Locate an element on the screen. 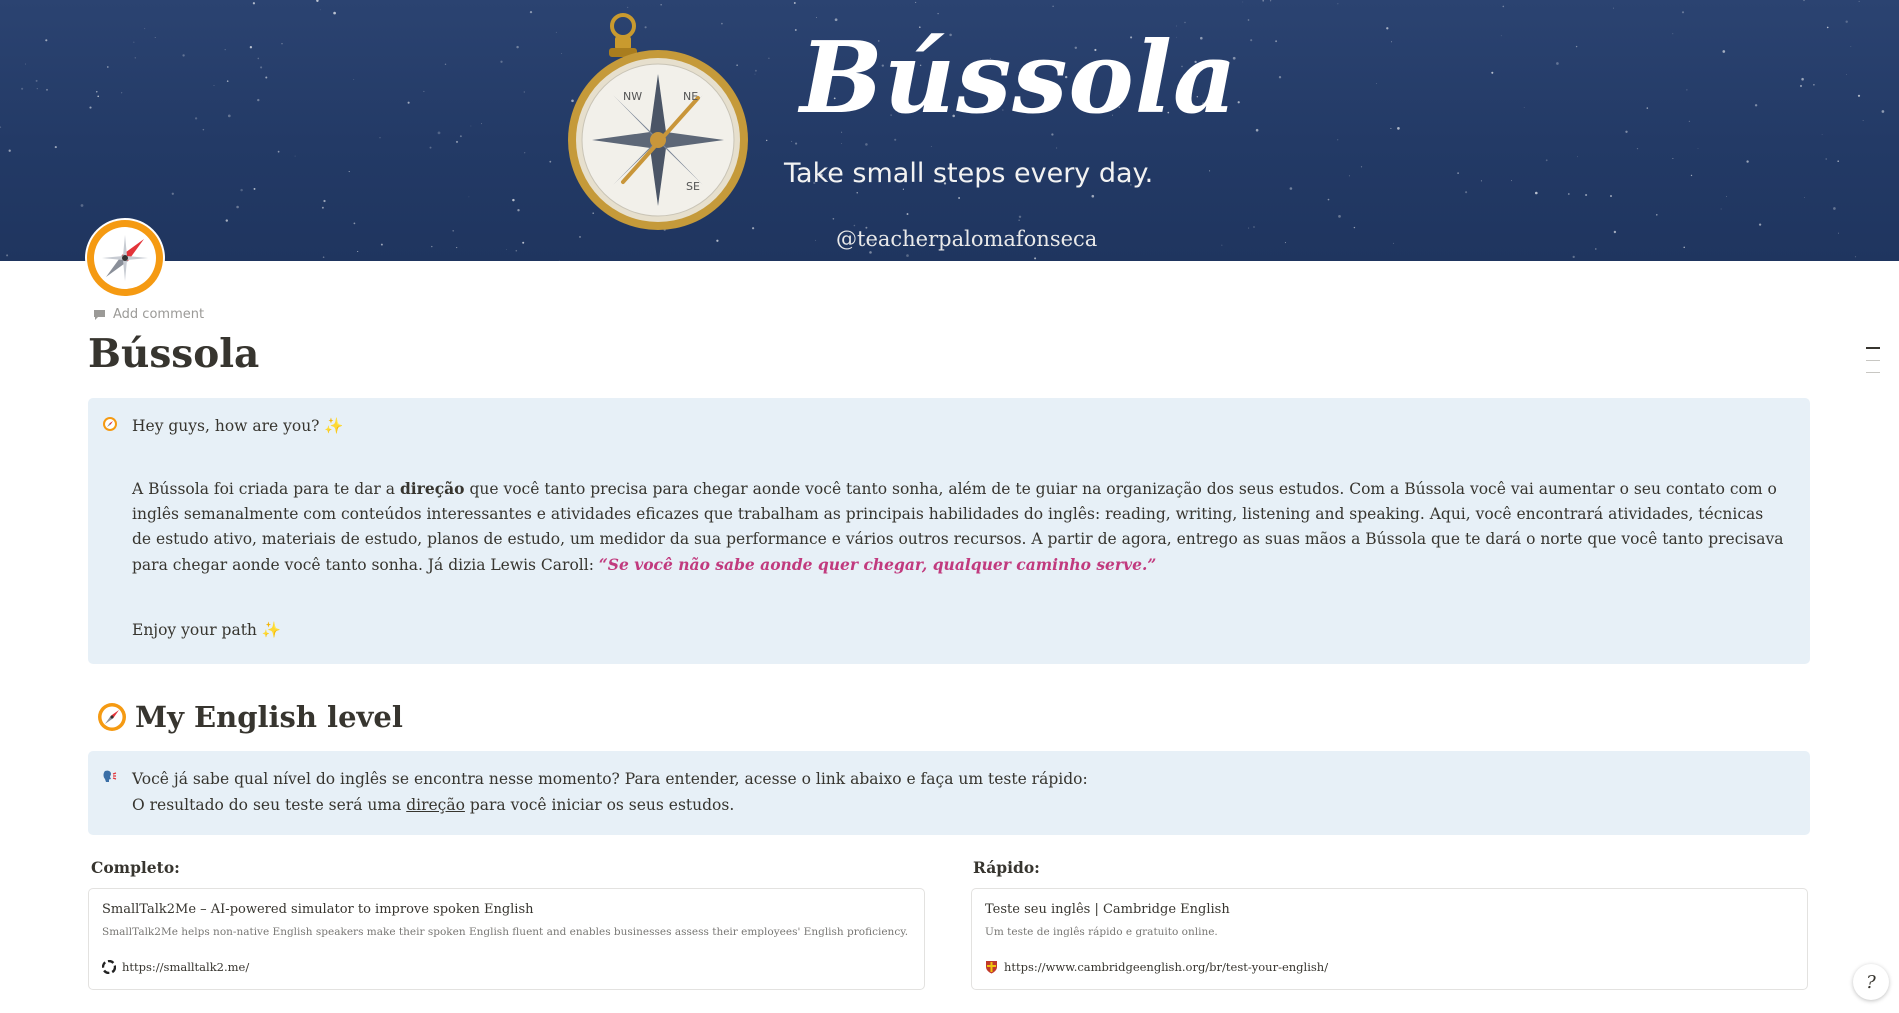  level-result-start: O resultado do seu teste será uma is located at coordinates (269, 805).